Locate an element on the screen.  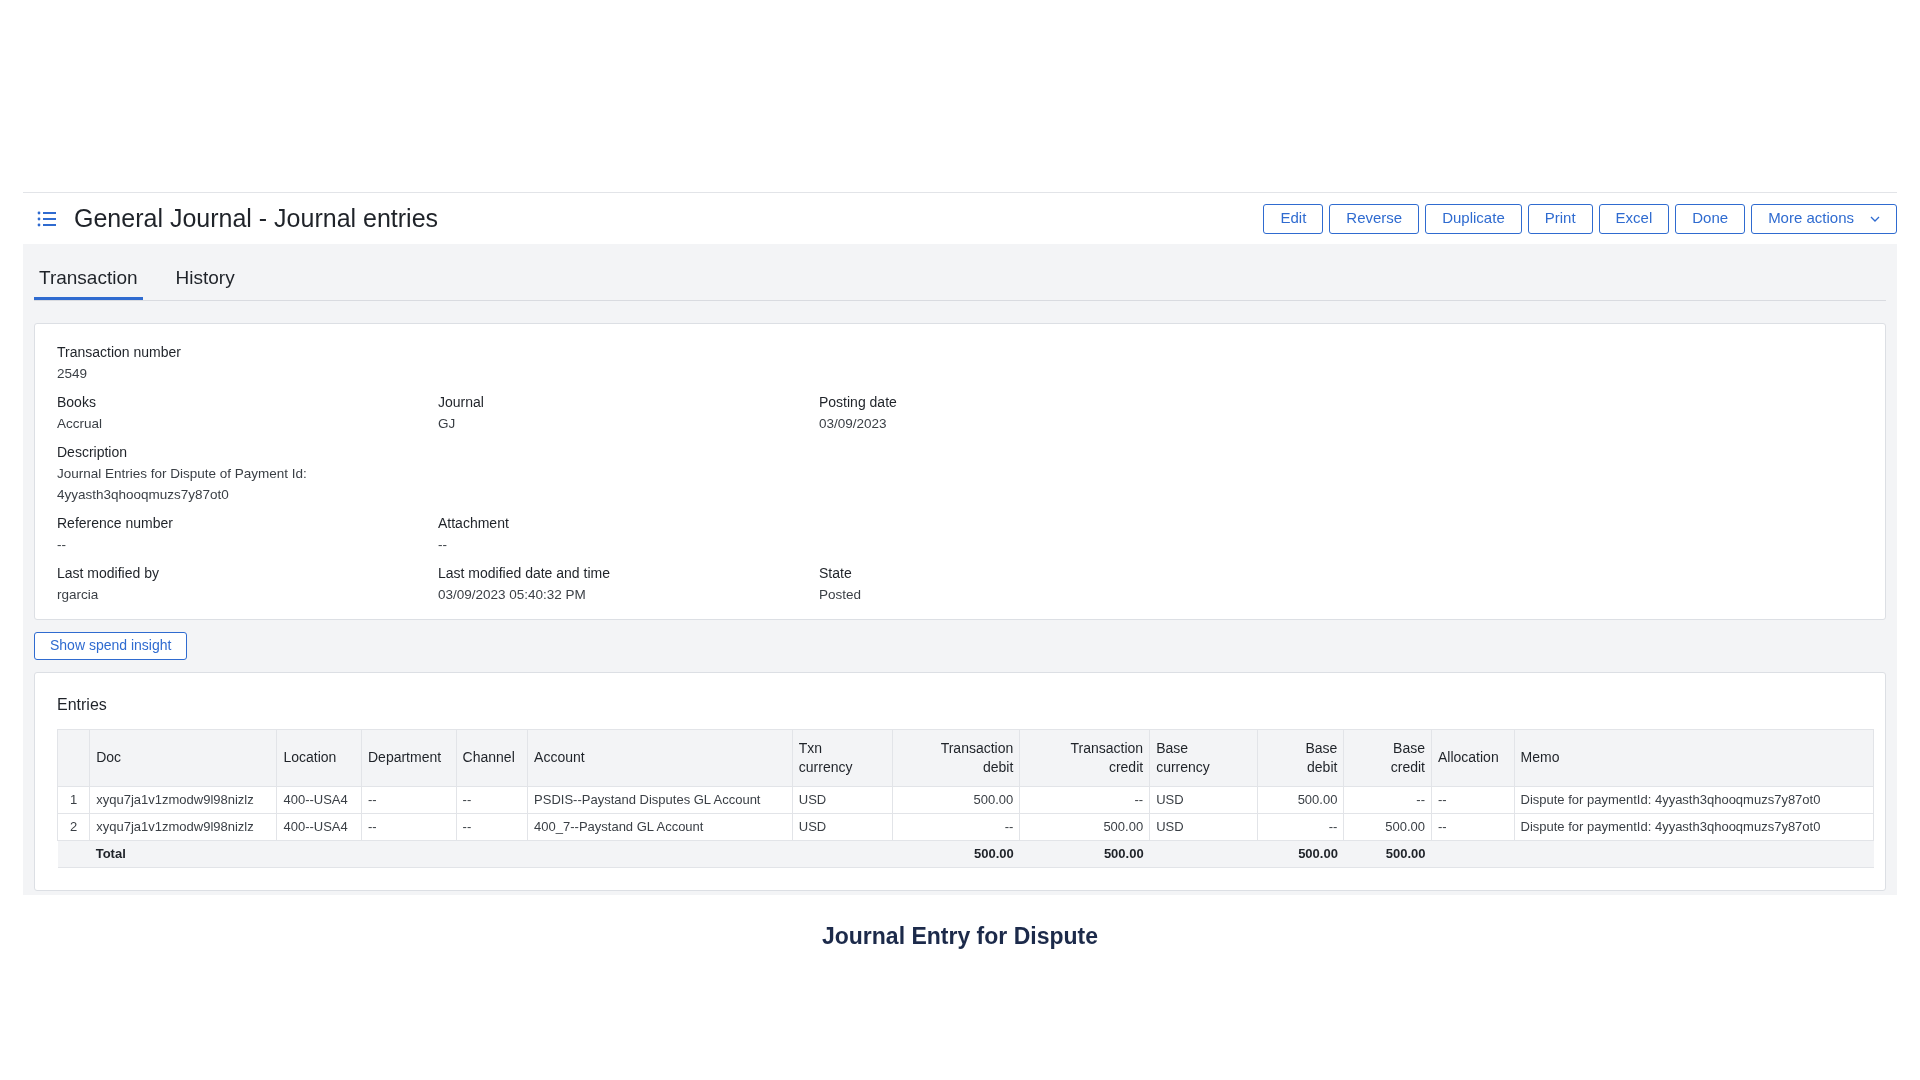
more-actions-dropdown: More actions is located at coordinates (1824, 218).